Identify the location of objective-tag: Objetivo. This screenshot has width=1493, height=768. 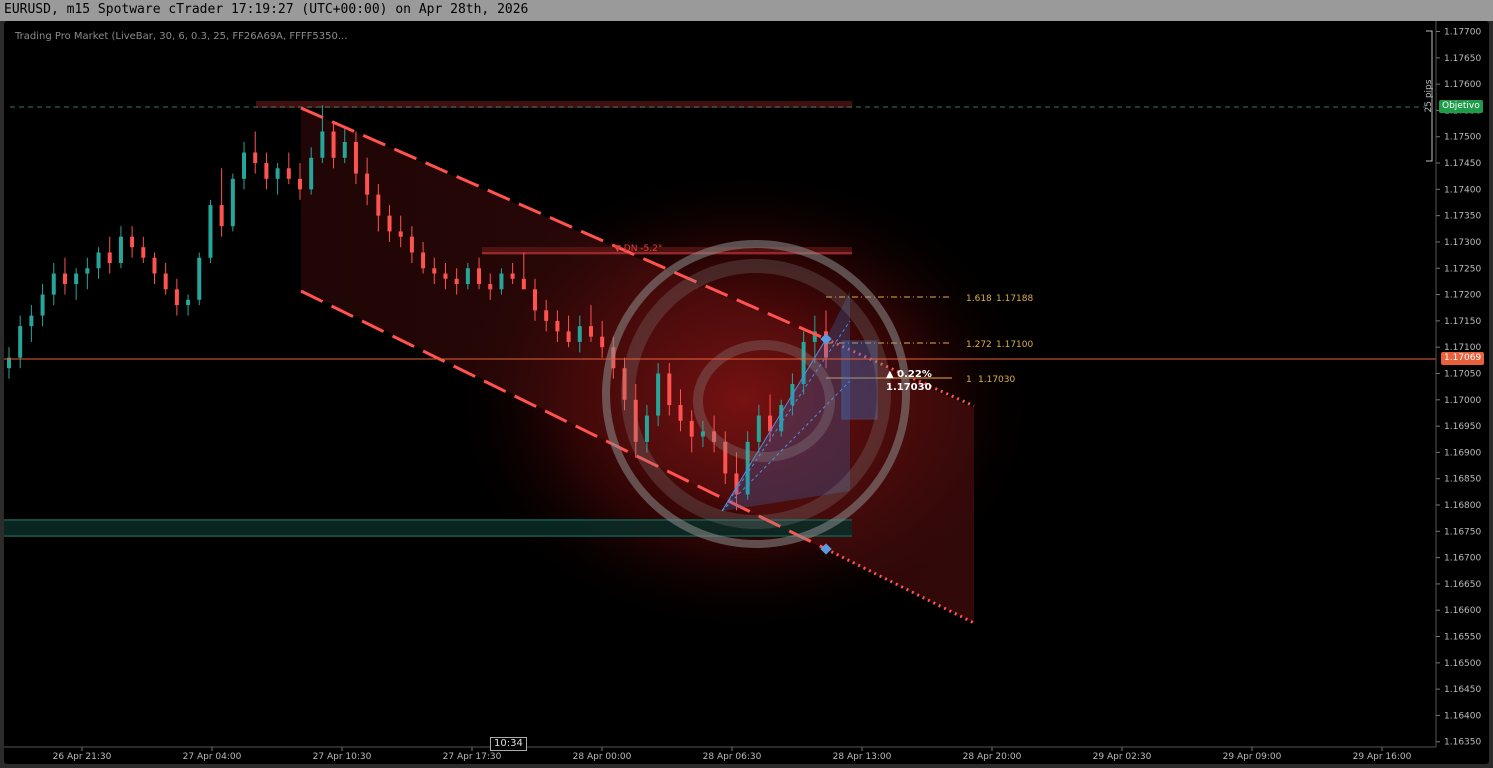
(1461, 106).